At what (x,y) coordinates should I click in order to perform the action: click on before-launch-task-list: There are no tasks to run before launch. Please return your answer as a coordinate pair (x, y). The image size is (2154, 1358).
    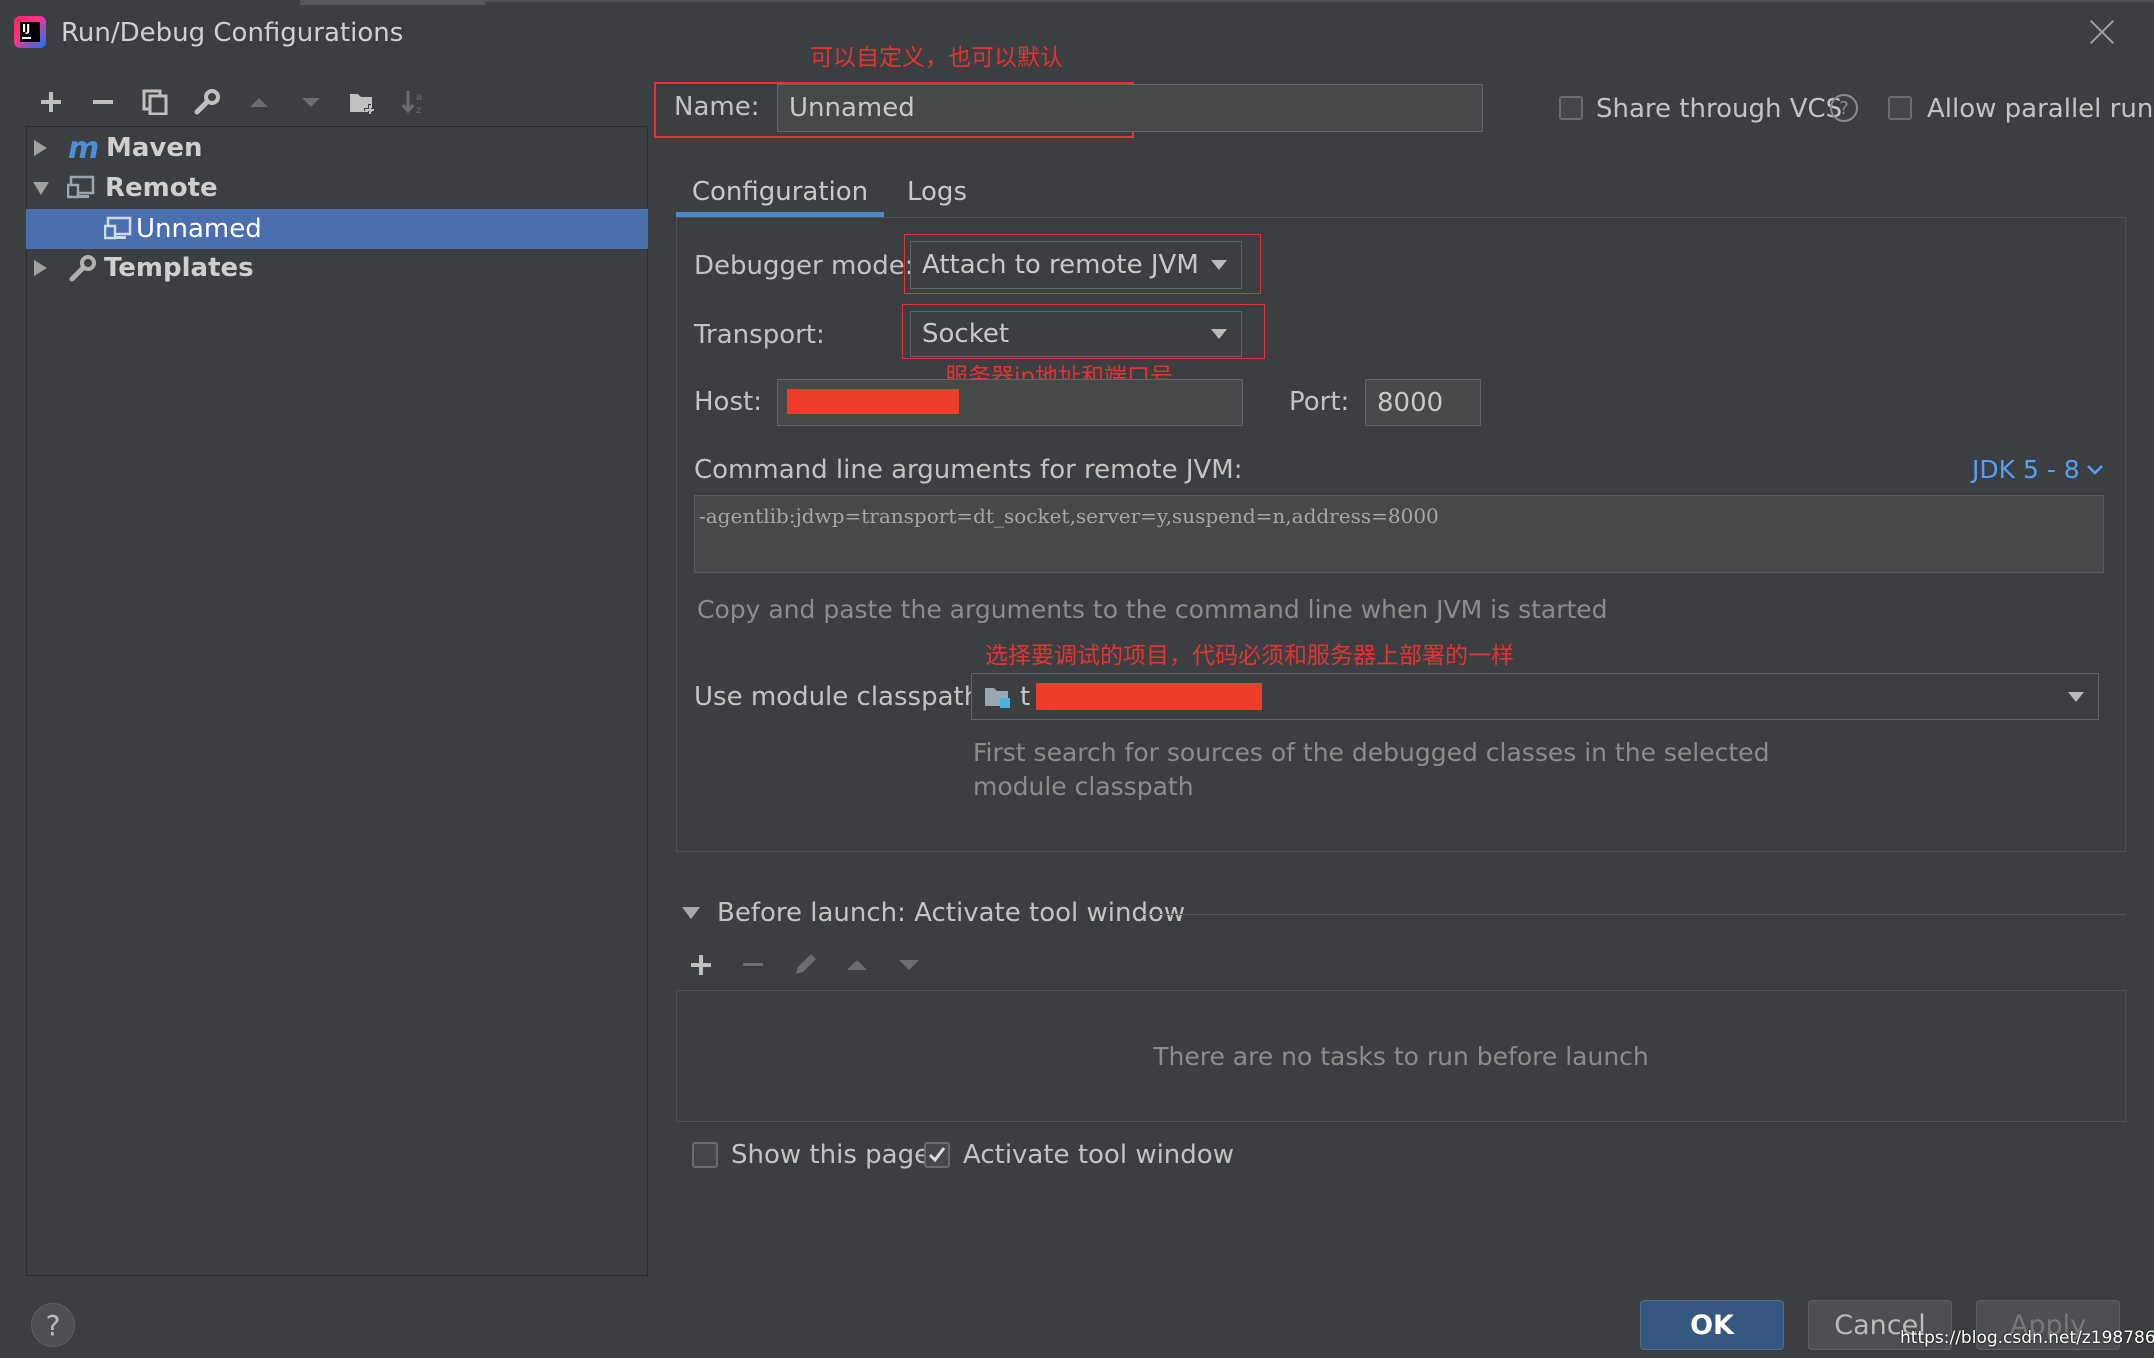
    Looking at the image, I should click on (1401, 1056).